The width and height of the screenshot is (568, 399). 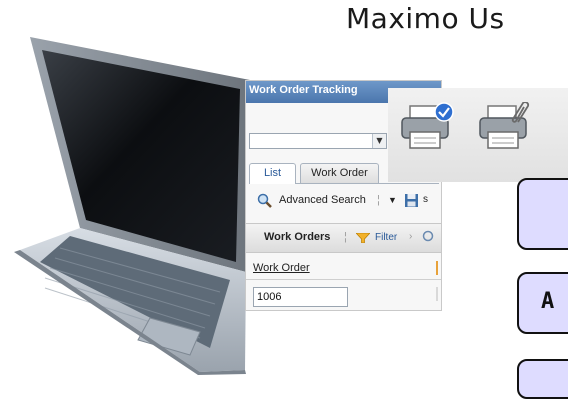 I want to click on advanced-search-link: Advanced Search, so click(x=322, y=200).